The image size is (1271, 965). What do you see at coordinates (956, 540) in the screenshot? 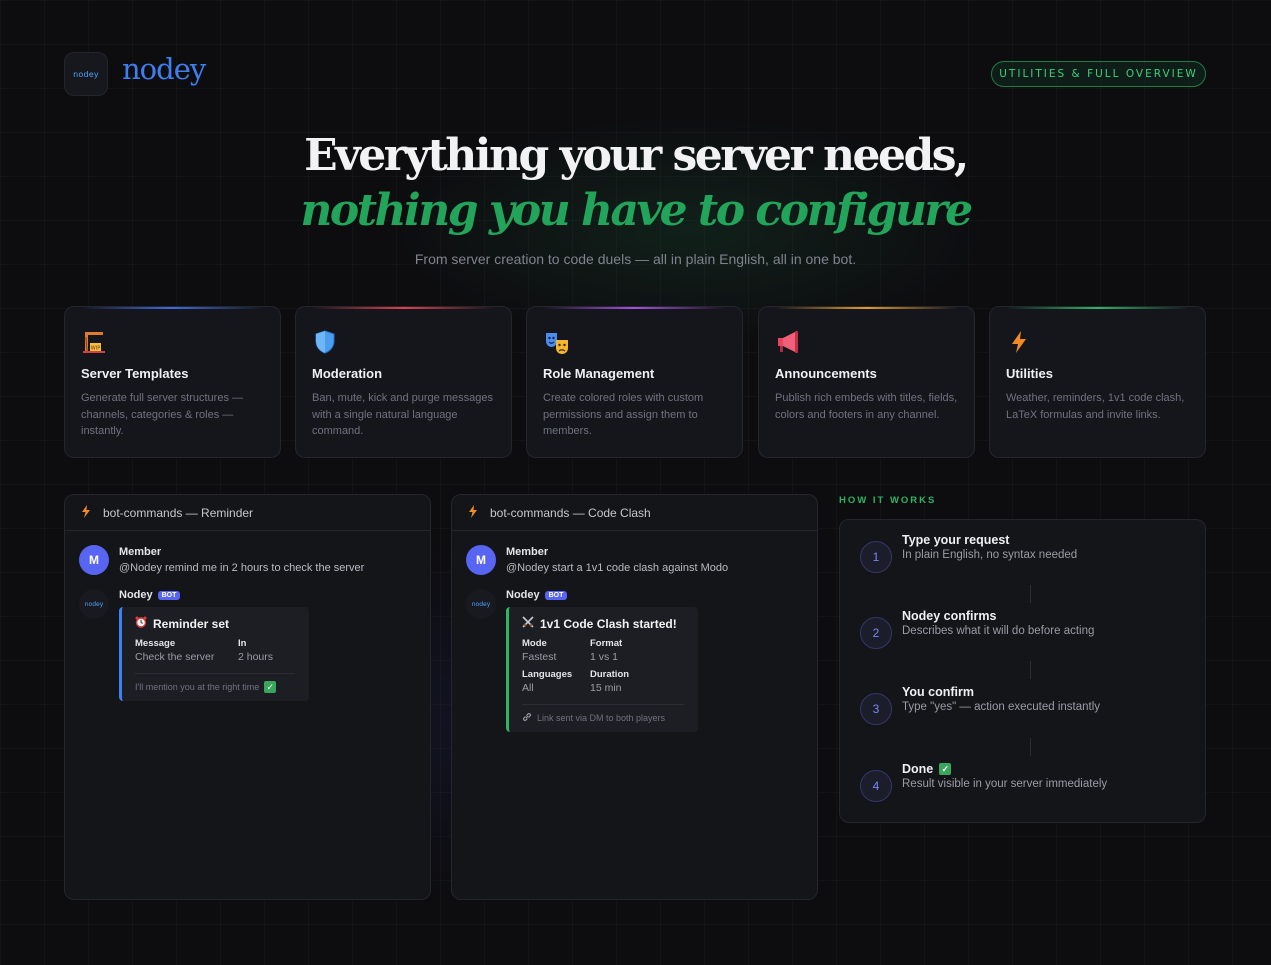
I see `step-title: Type your request` at bounding box center [956, 540].